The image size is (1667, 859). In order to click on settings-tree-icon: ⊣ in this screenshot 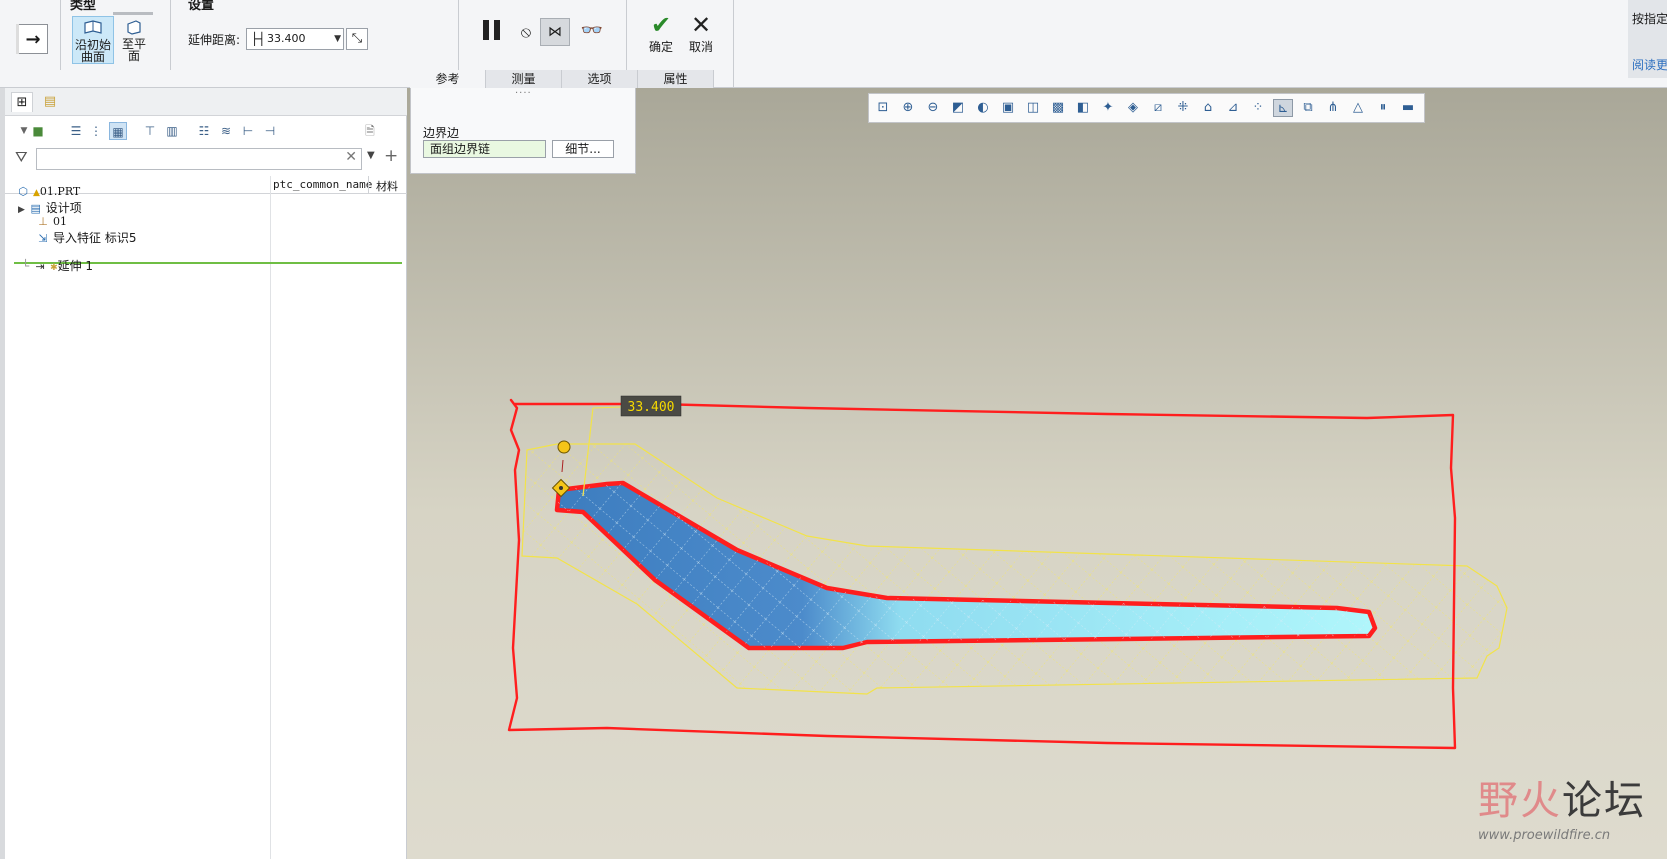, I will do `click(270, 131)`.